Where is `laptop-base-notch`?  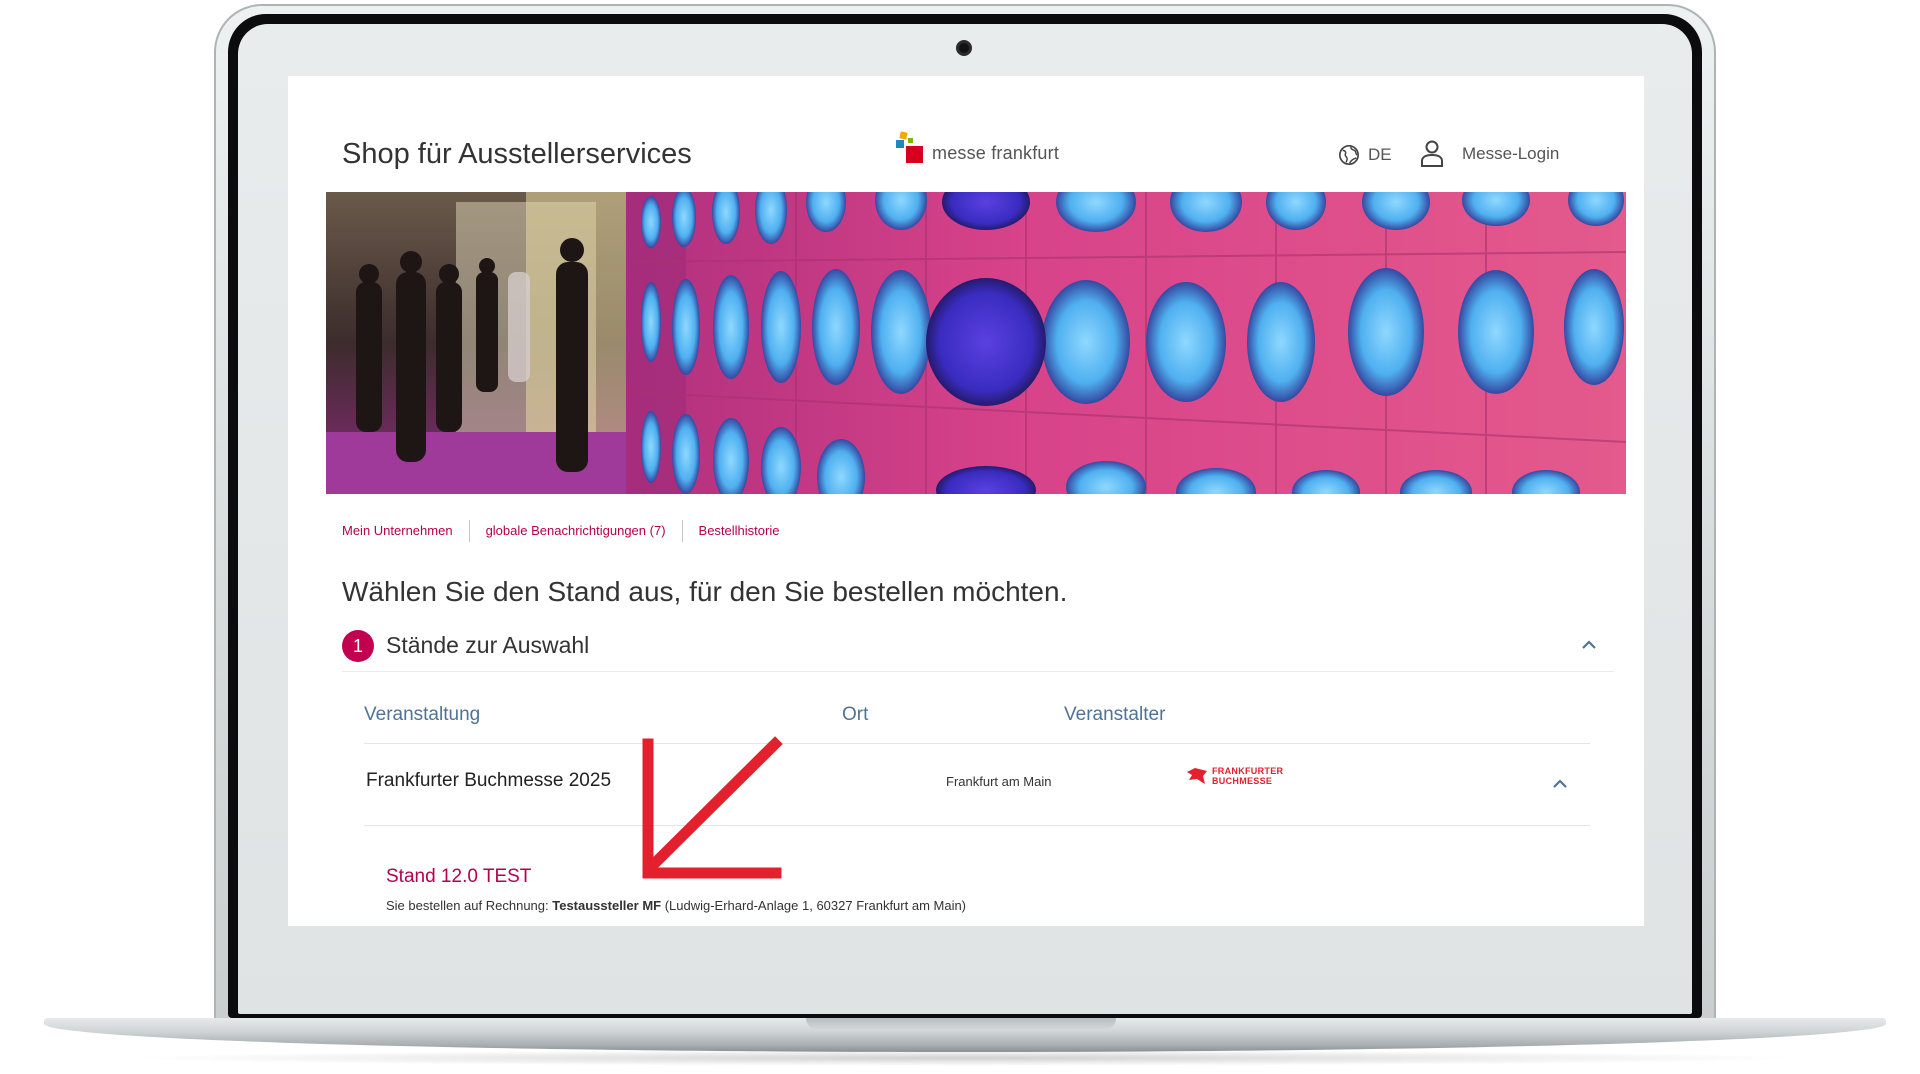 laptop-base-notch is located at coordinates (961, 1024).